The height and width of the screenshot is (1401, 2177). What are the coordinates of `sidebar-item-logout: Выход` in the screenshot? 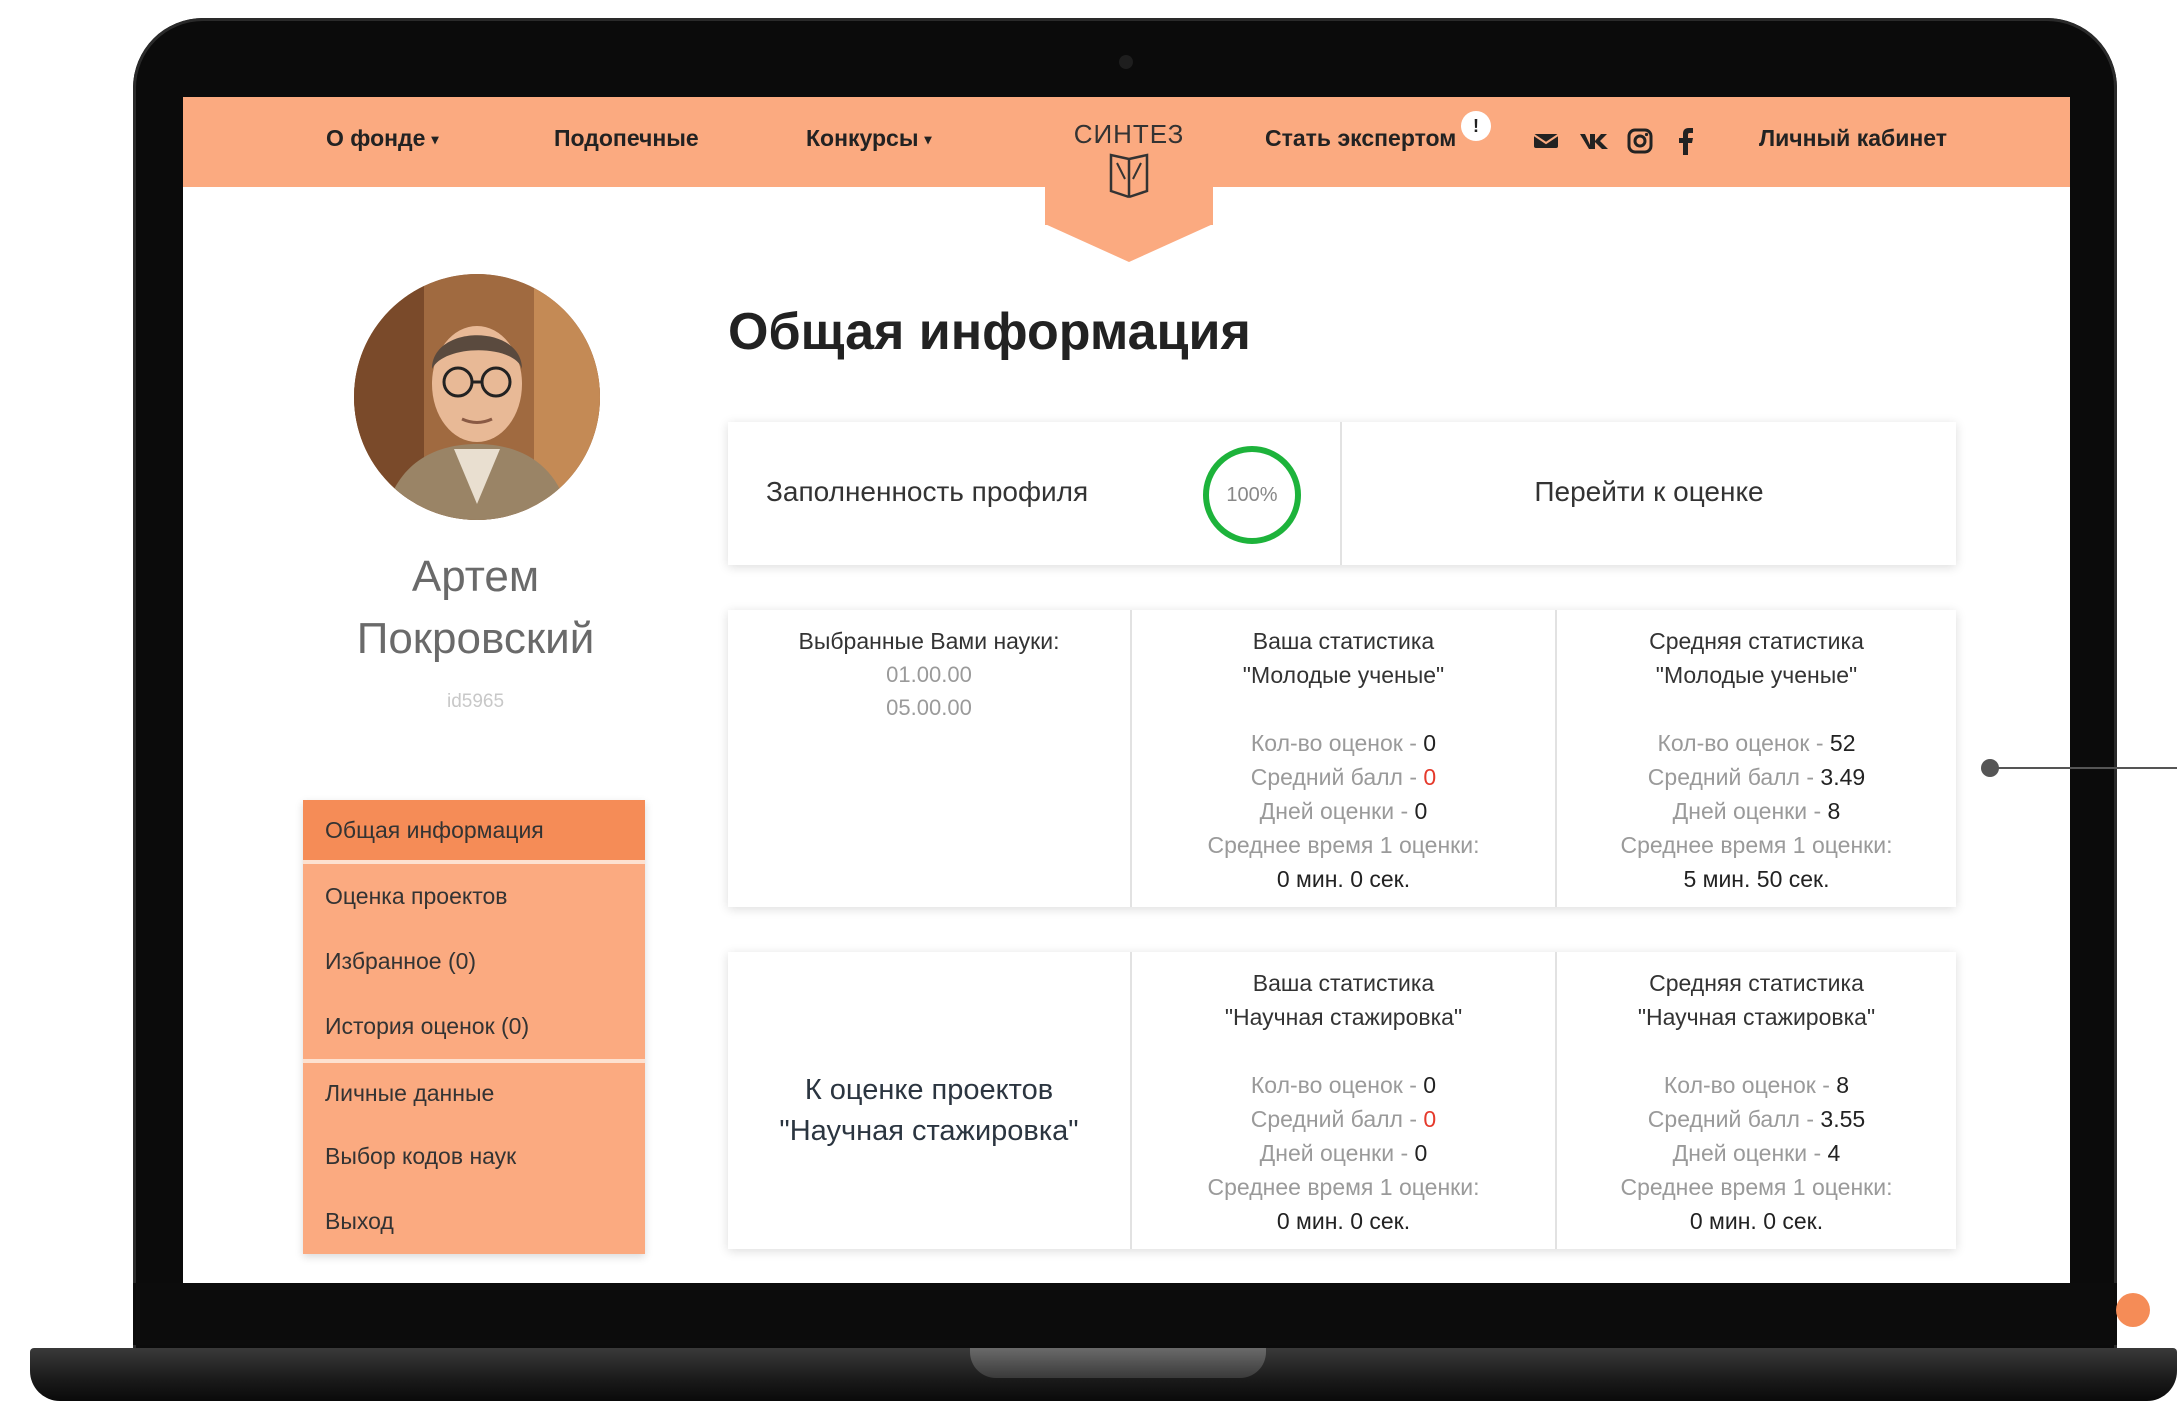 It's located at (474, 1221).